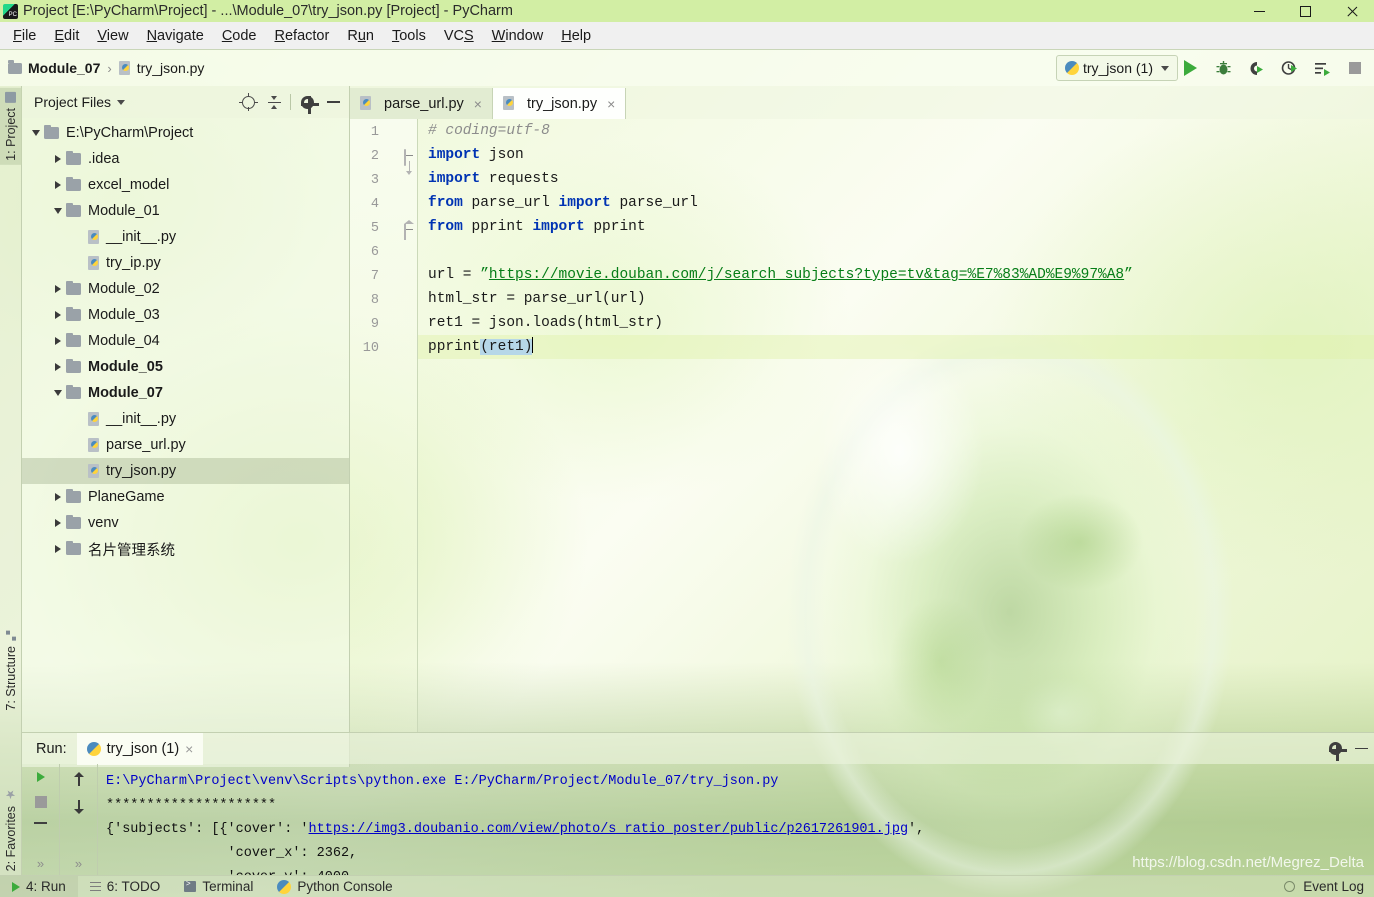  Describe the element at coordinates (78, 807) in the screenshot. I see `arrow-down-icon` at that location.